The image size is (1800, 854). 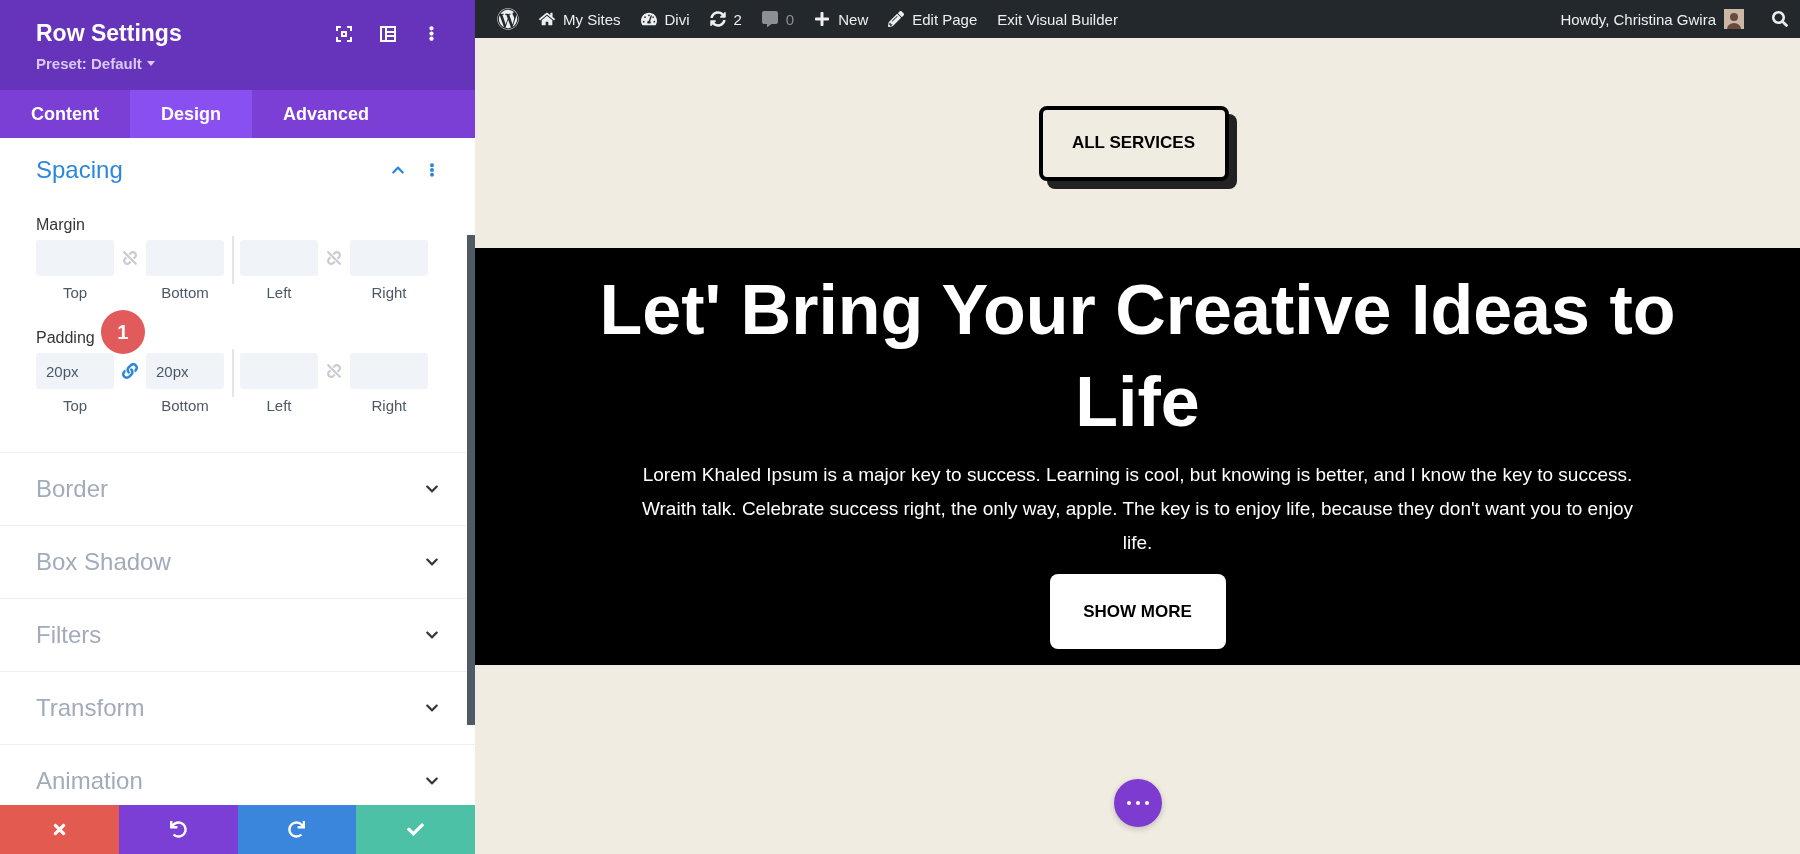 I want to click on account-menu: Howdy, Christina Gwira, so click(x=1652, y=19).